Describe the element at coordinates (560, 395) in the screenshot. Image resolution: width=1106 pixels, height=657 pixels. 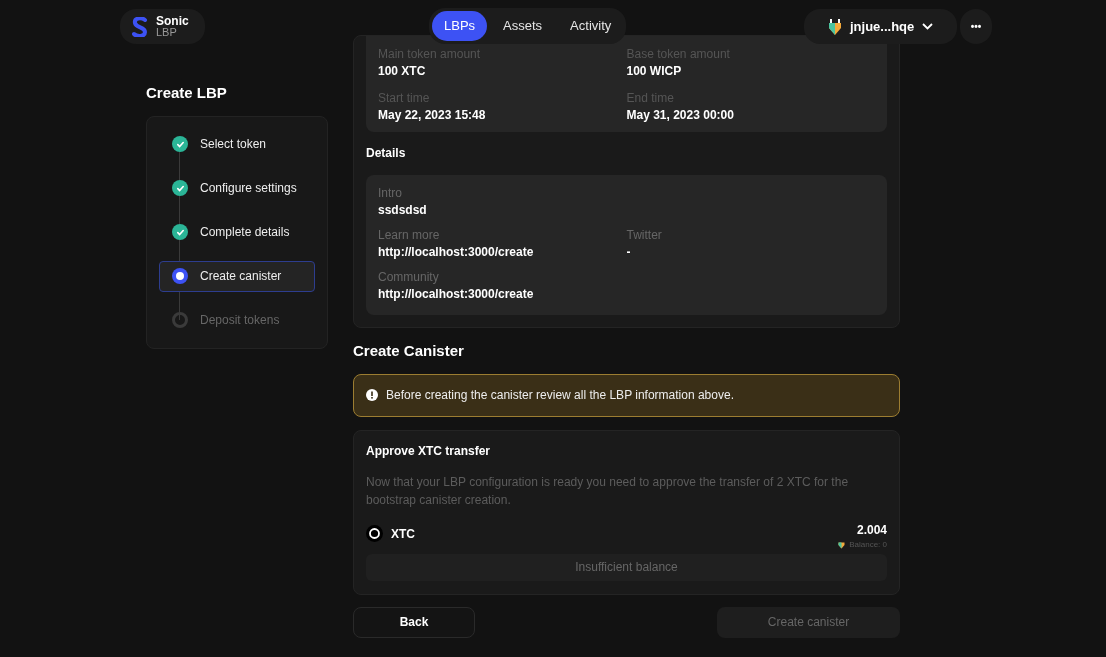
I see `warning-text: Before creating the canister review all the LBP information above.` at that location.